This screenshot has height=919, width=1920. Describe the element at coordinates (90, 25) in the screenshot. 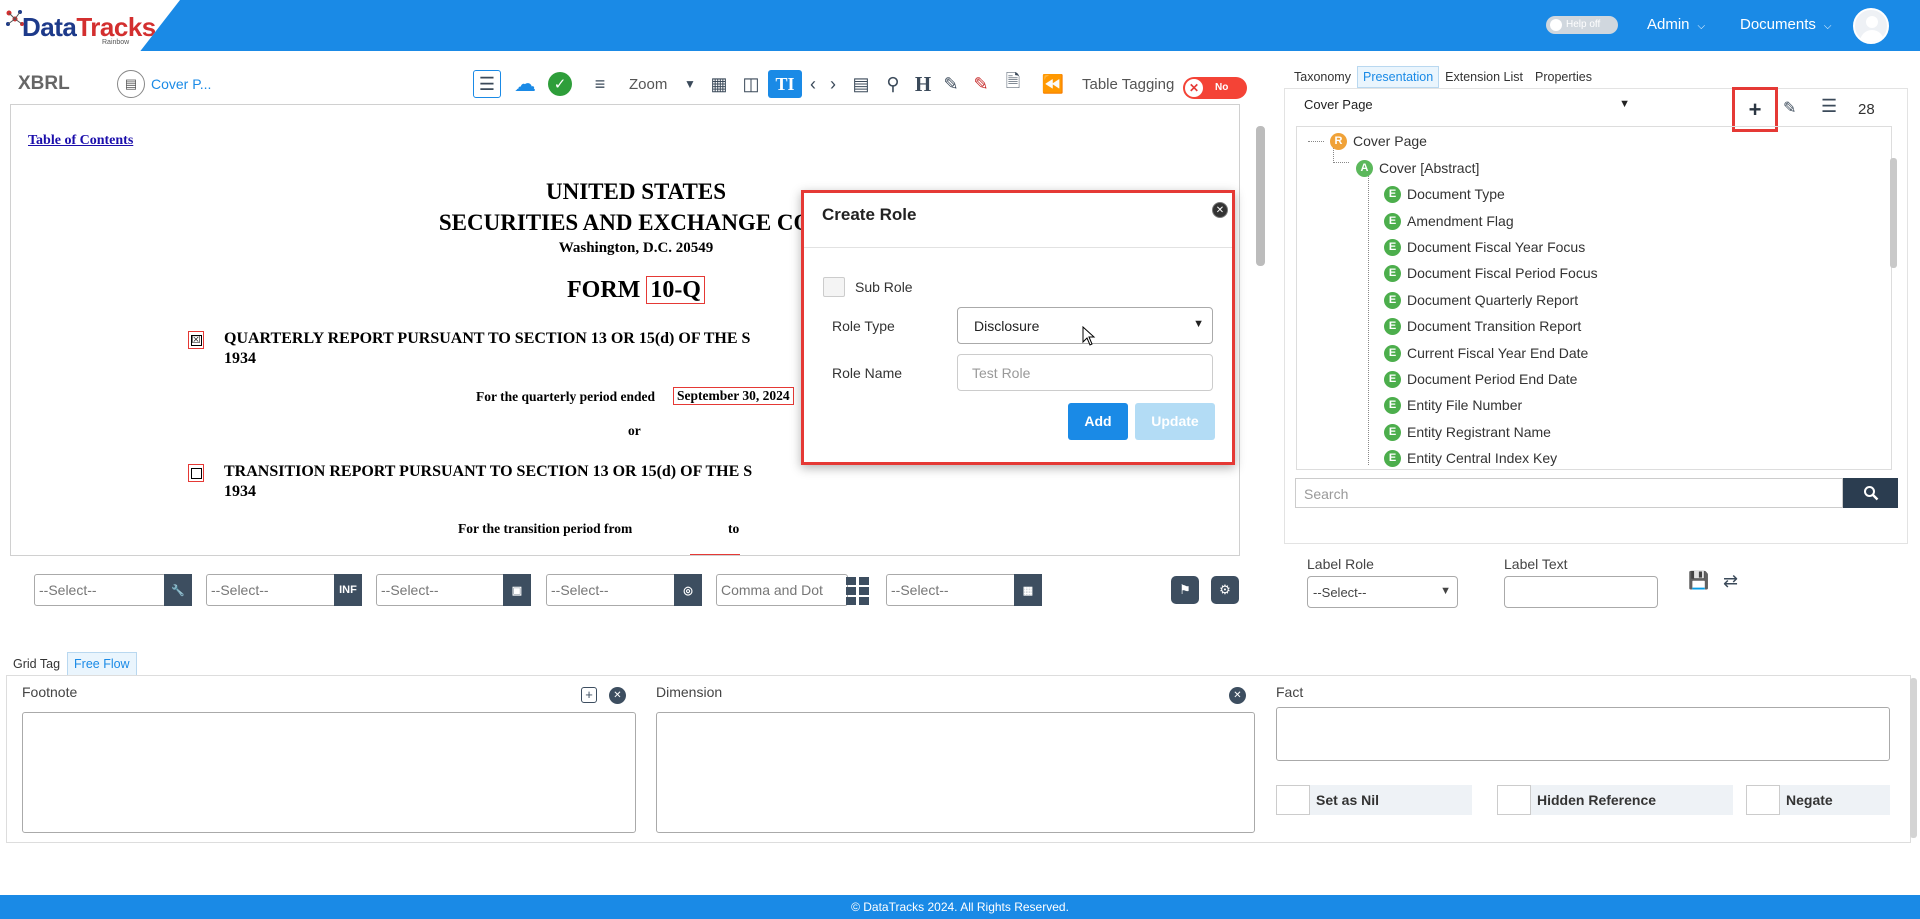

I see `logo: DataTracks Rainbow` at that location.